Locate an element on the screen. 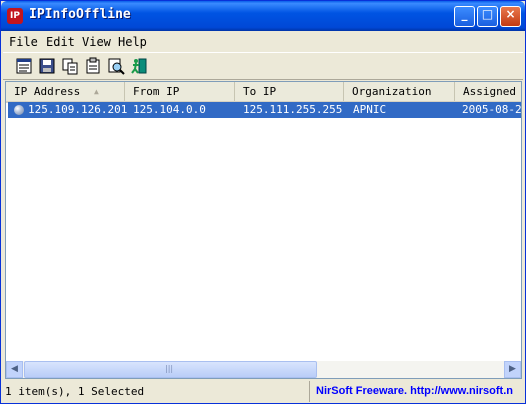  exit-icon is located at coordinates (139, 66).